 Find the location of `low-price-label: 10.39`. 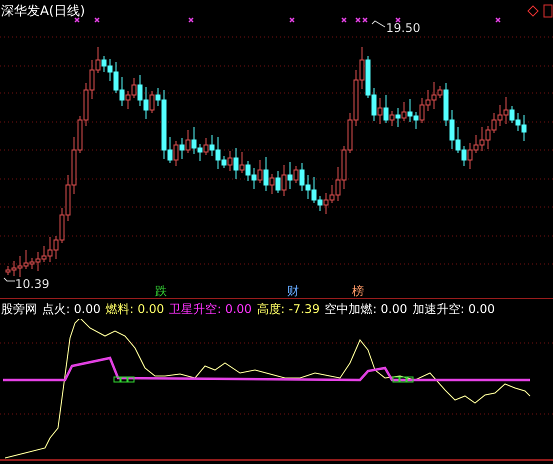

low-price-label: 10.39 is located at coordinates (32, 284).